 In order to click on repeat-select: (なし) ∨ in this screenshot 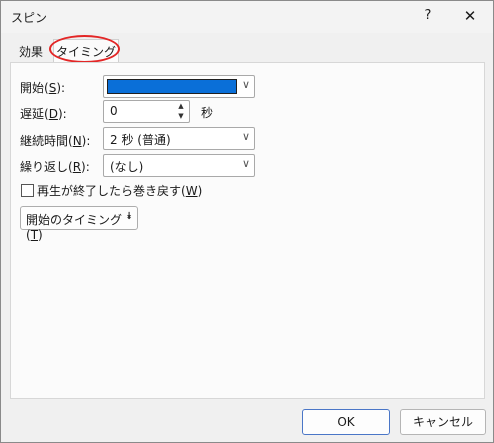, I will do `click(179, 165)`.